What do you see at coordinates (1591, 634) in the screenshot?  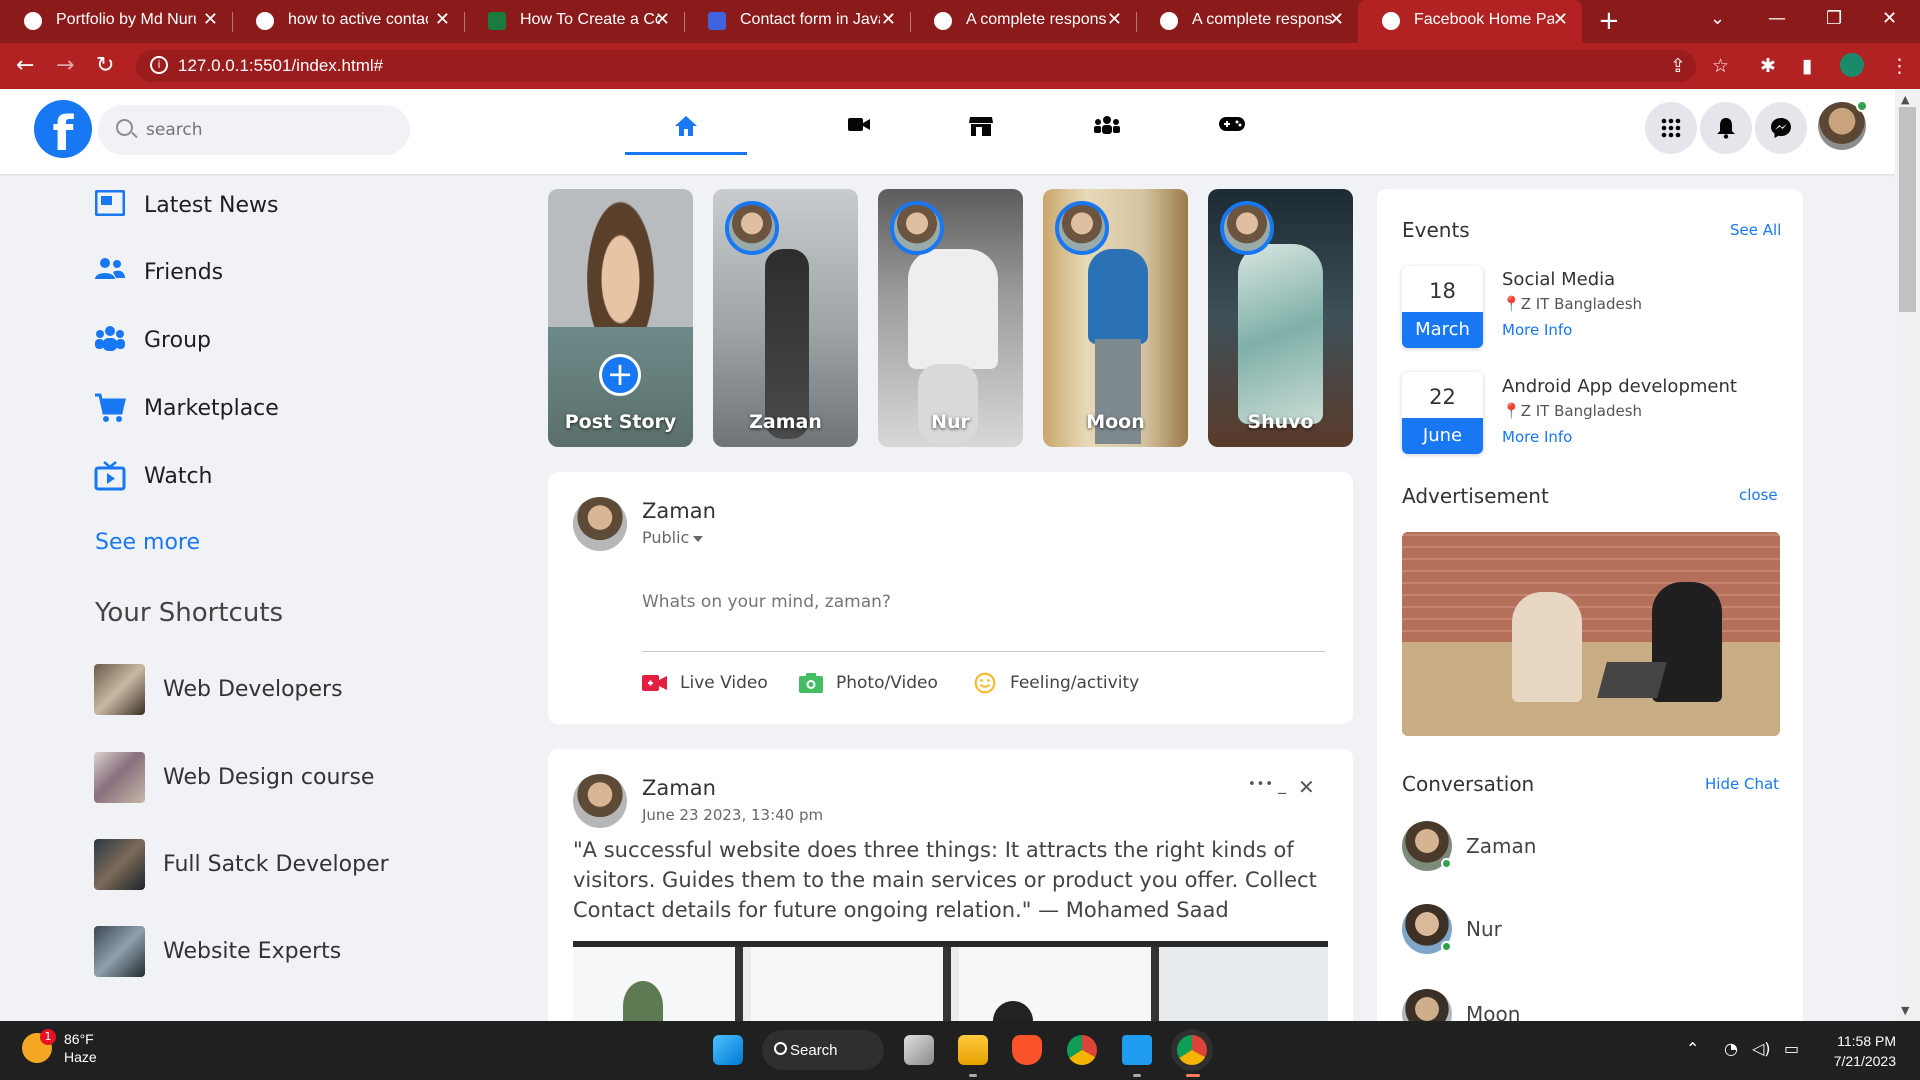 I see `advertisement-image` at bounding box center [1591, 634].